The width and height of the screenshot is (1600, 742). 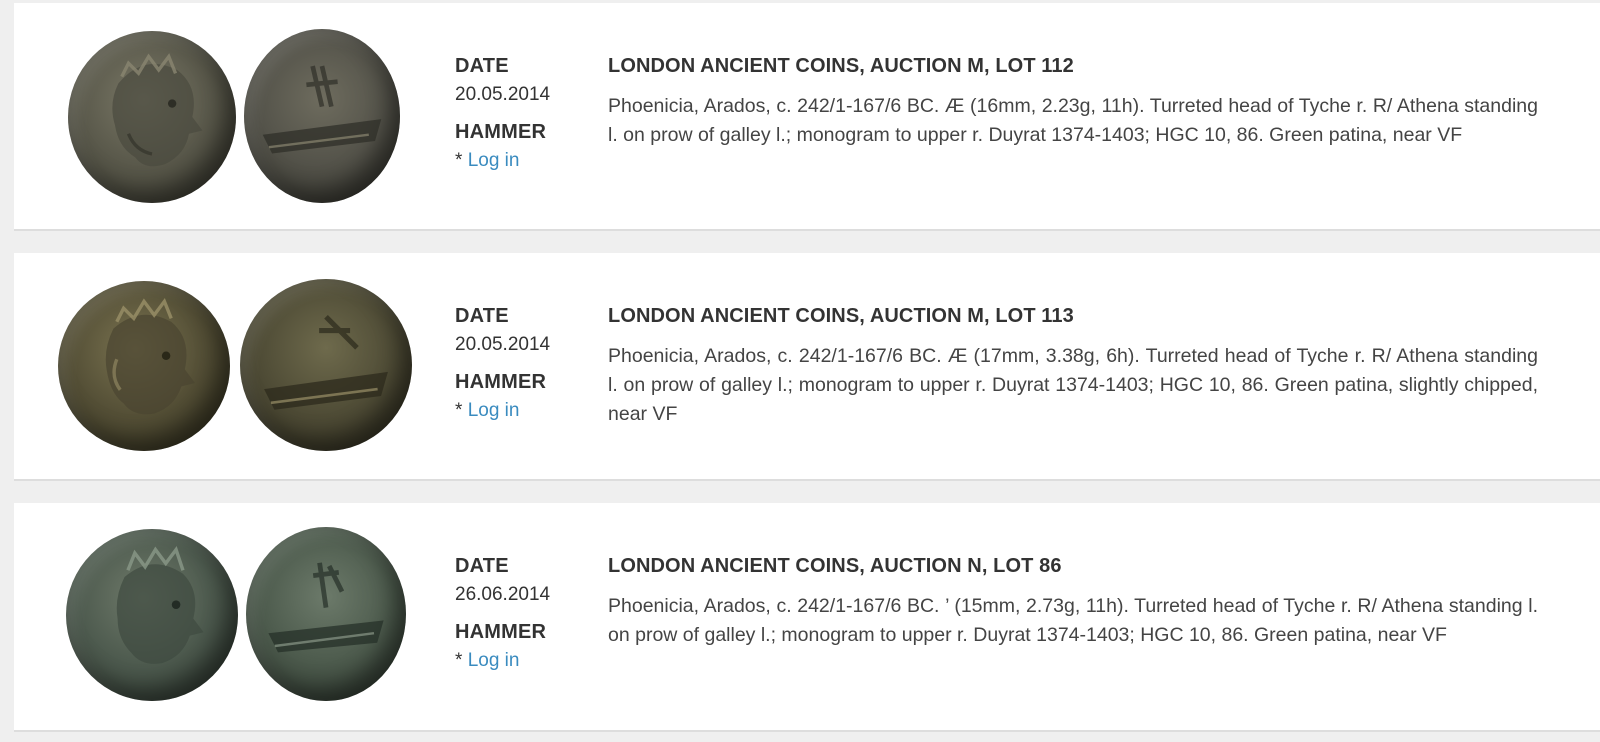 What do you see at coordinates (503, 594) in the screenshot?
I see `date-value: 26.06.2014` at bounding box center [503, 594].